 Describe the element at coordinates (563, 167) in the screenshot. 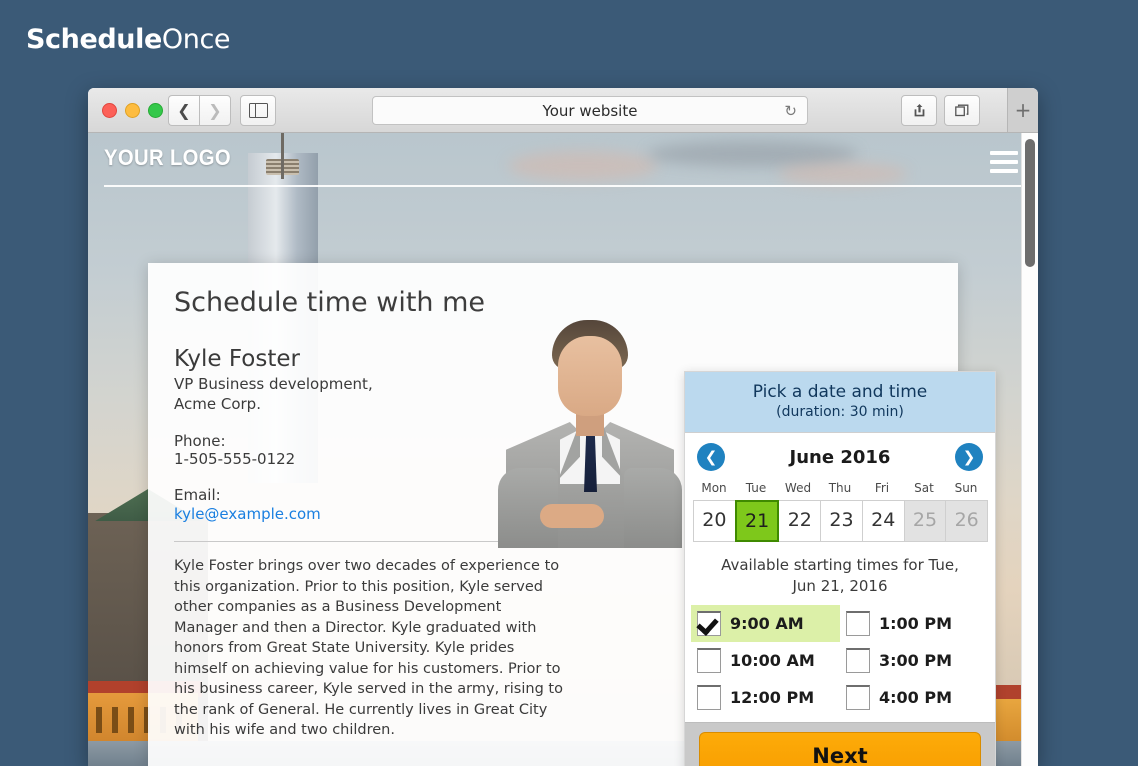

I see `site-header: YOUR LOGO` at that location.